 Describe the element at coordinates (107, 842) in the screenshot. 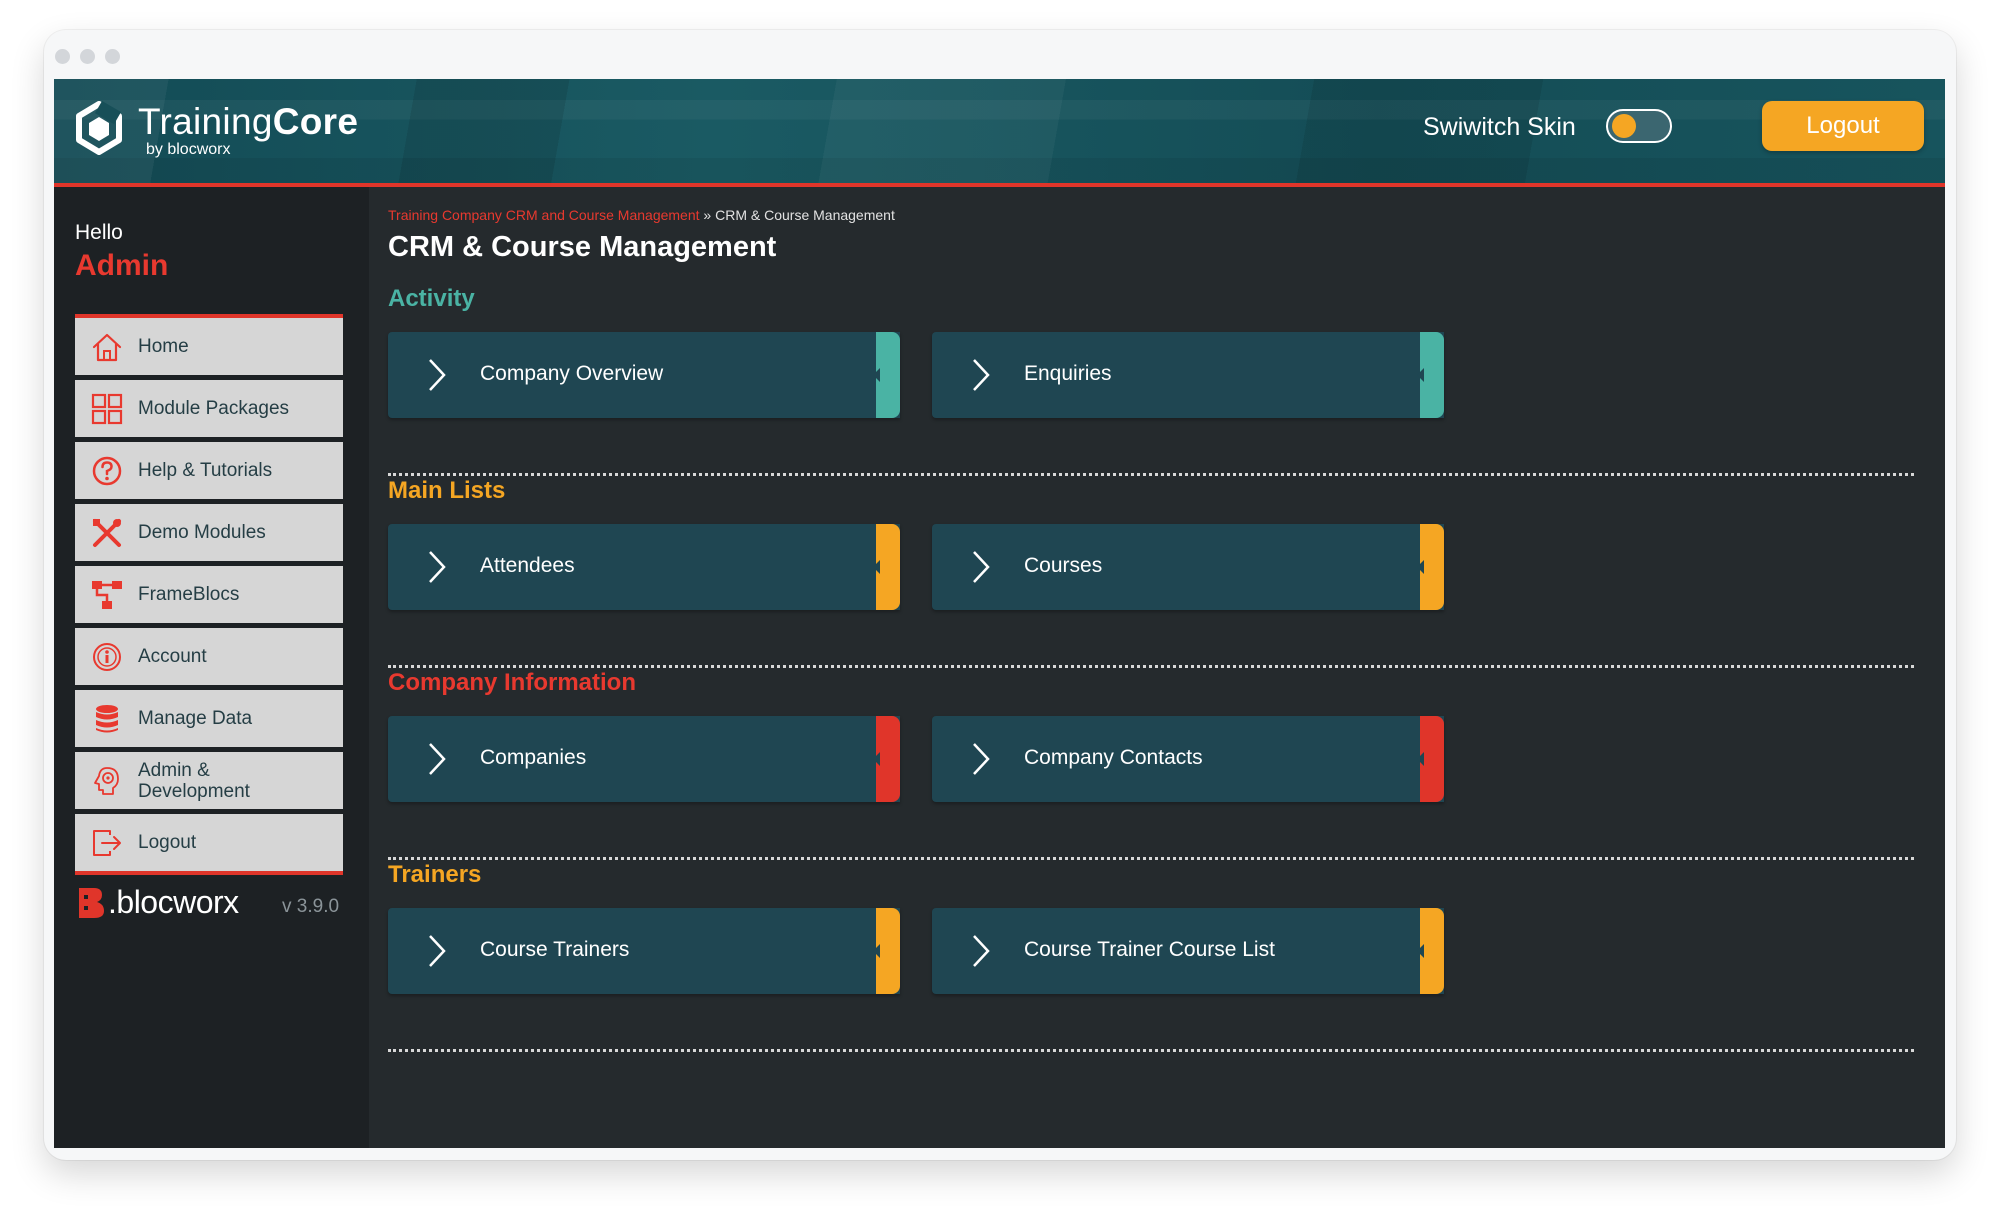

I see `logout-icon` at that location.